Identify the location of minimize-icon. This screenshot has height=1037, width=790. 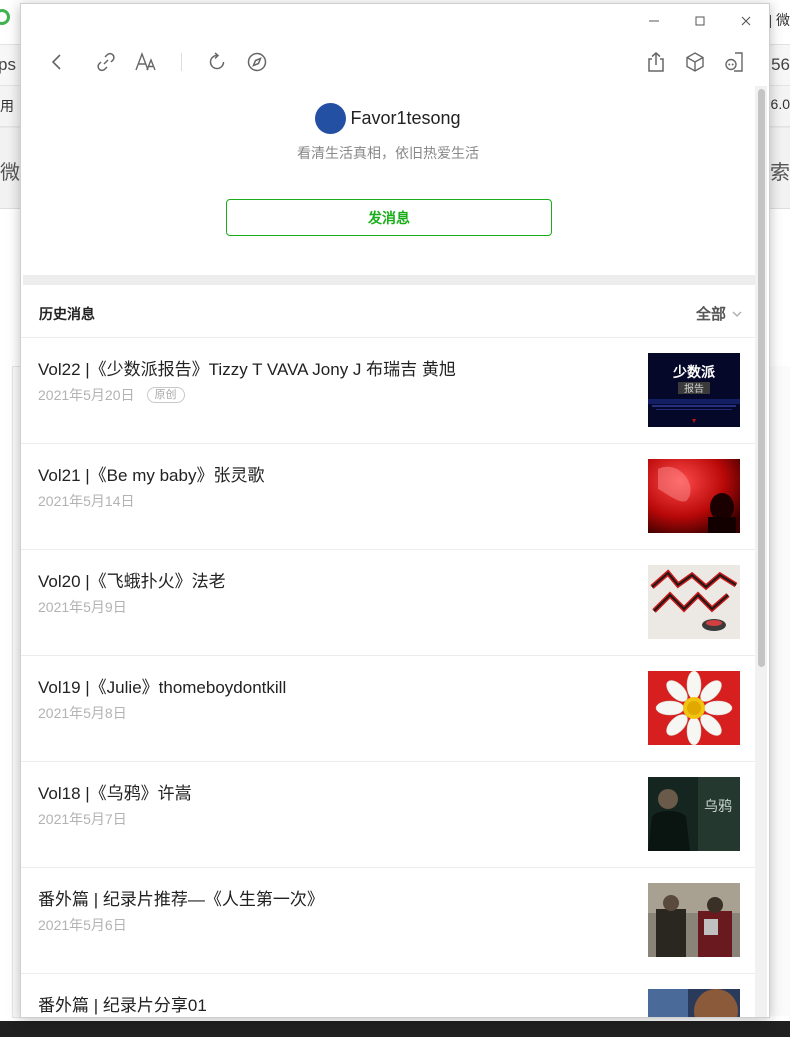
(654, 21).